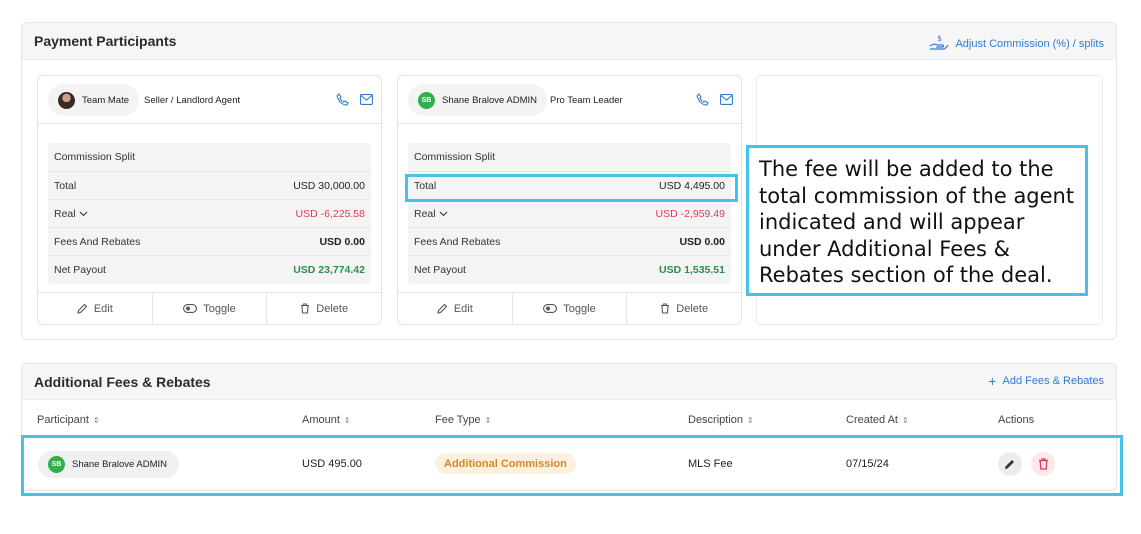 The height and width of the screenshot is (534, 1141). I want to click on split-row-real: Real USD -2,959.49, so click(569, 213).